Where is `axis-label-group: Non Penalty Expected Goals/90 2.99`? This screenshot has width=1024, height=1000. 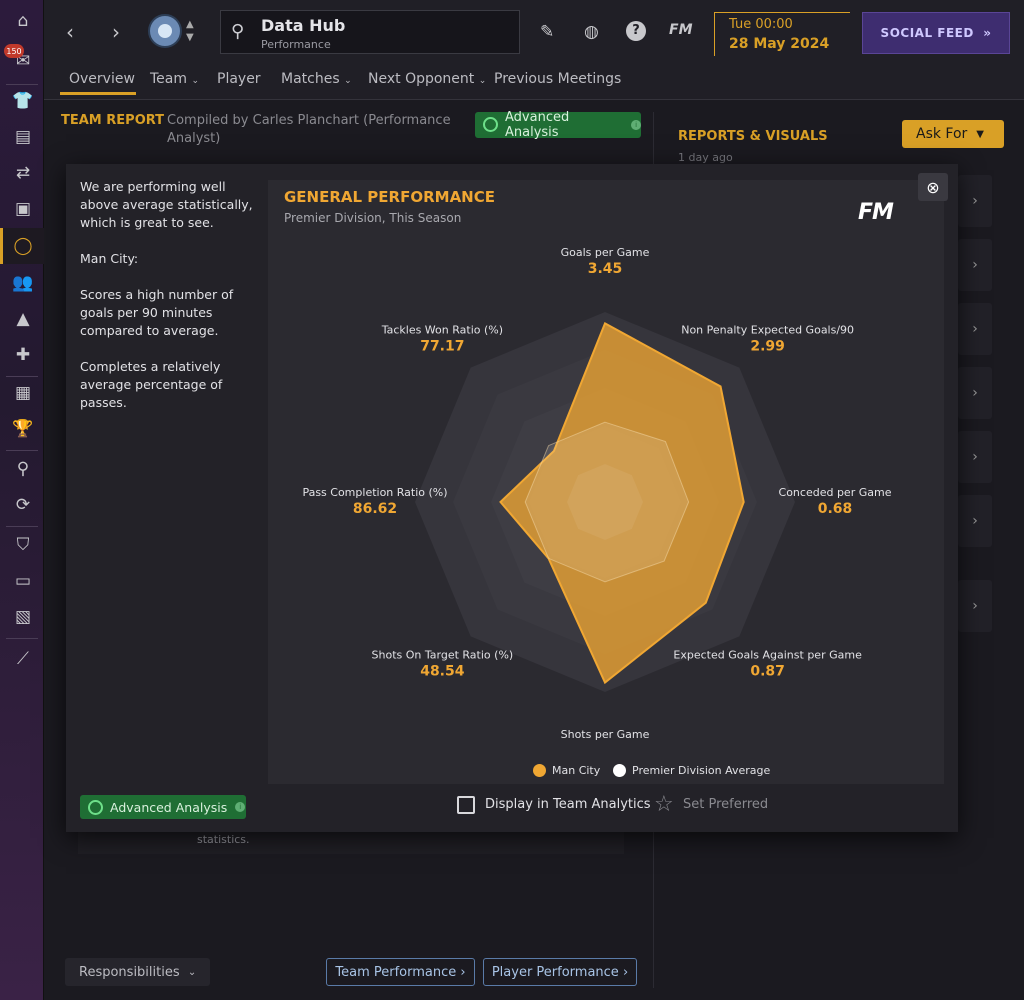
axis-label-group: Non Penalty Expected Goals/90 2.99 is located at coordinates (767, 338).